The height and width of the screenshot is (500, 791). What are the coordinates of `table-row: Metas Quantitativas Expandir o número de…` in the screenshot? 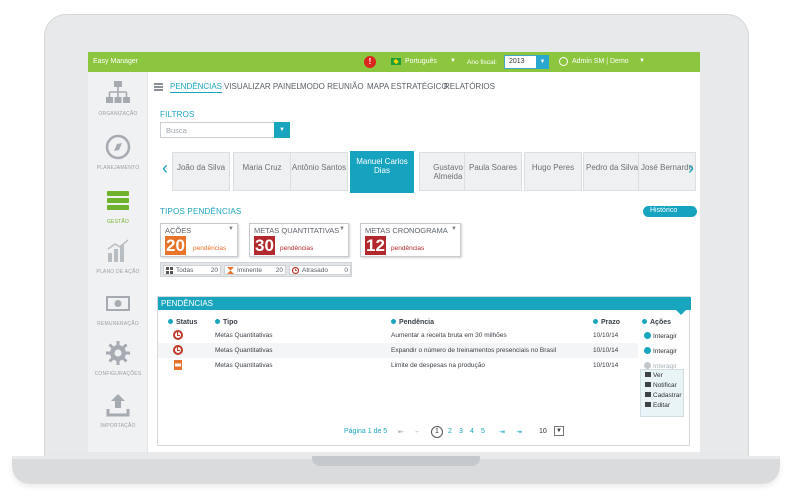 It's located at (398, 350).